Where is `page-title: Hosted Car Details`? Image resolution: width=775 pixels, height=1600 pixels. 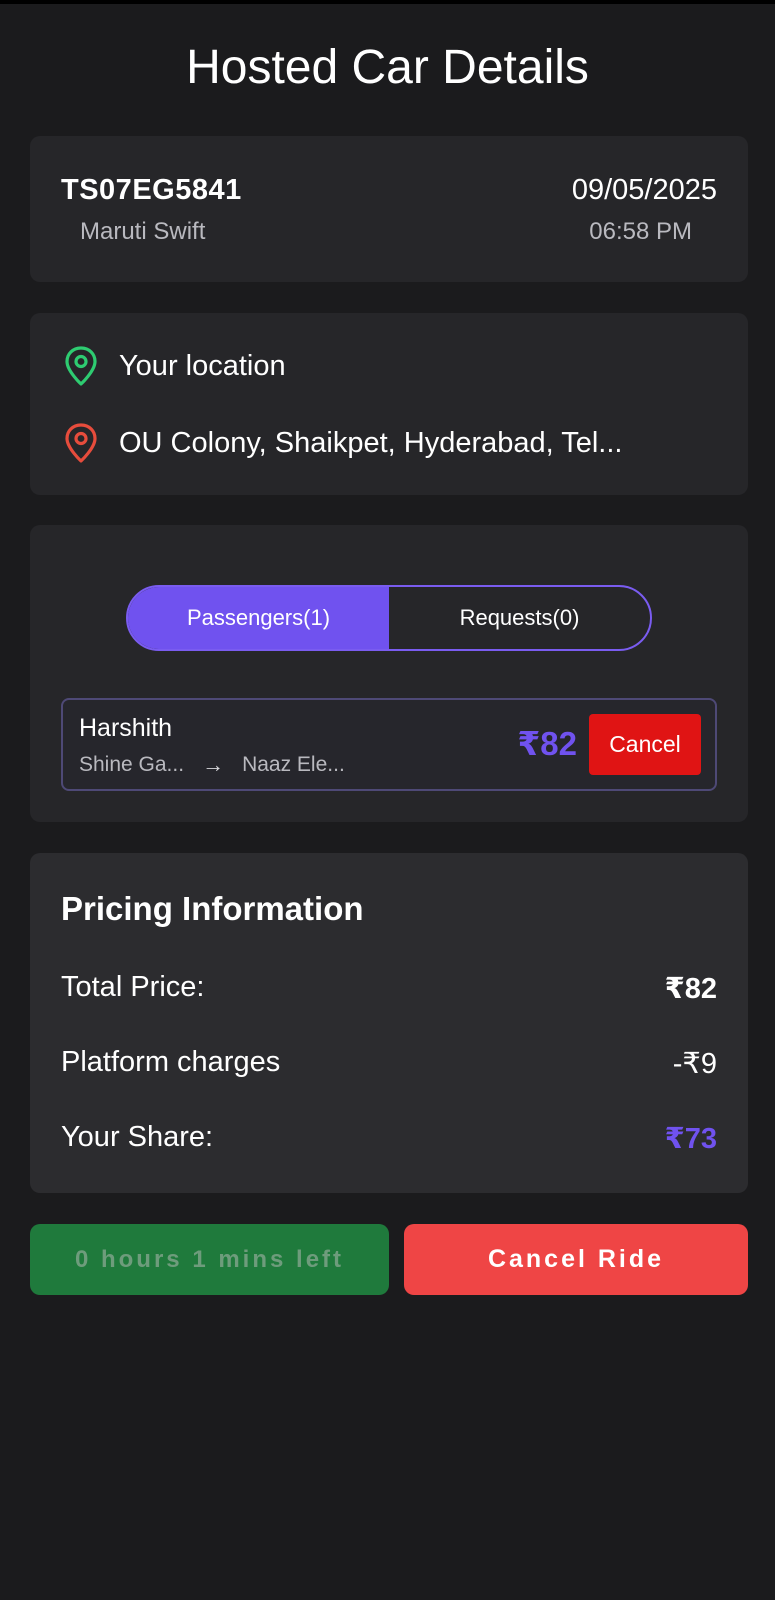
page-title: Hosted Car Details is located at coordinates (387, 67).